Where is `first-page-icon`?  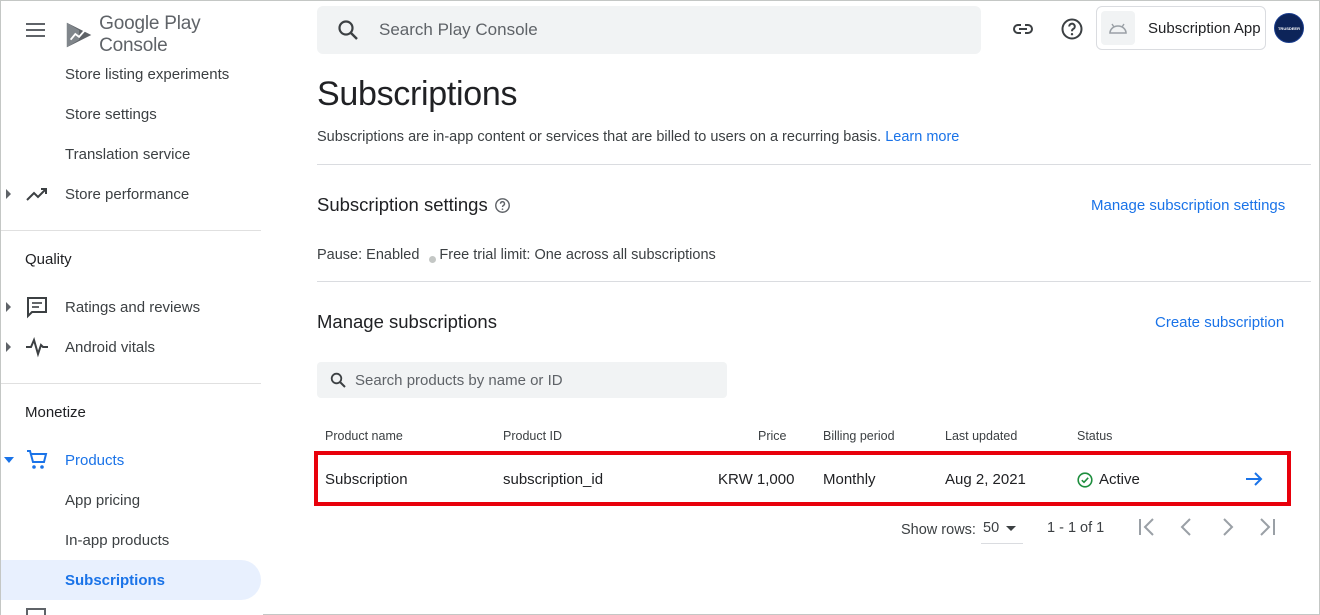 first-page-icon is located at coordinates (1147, 527).